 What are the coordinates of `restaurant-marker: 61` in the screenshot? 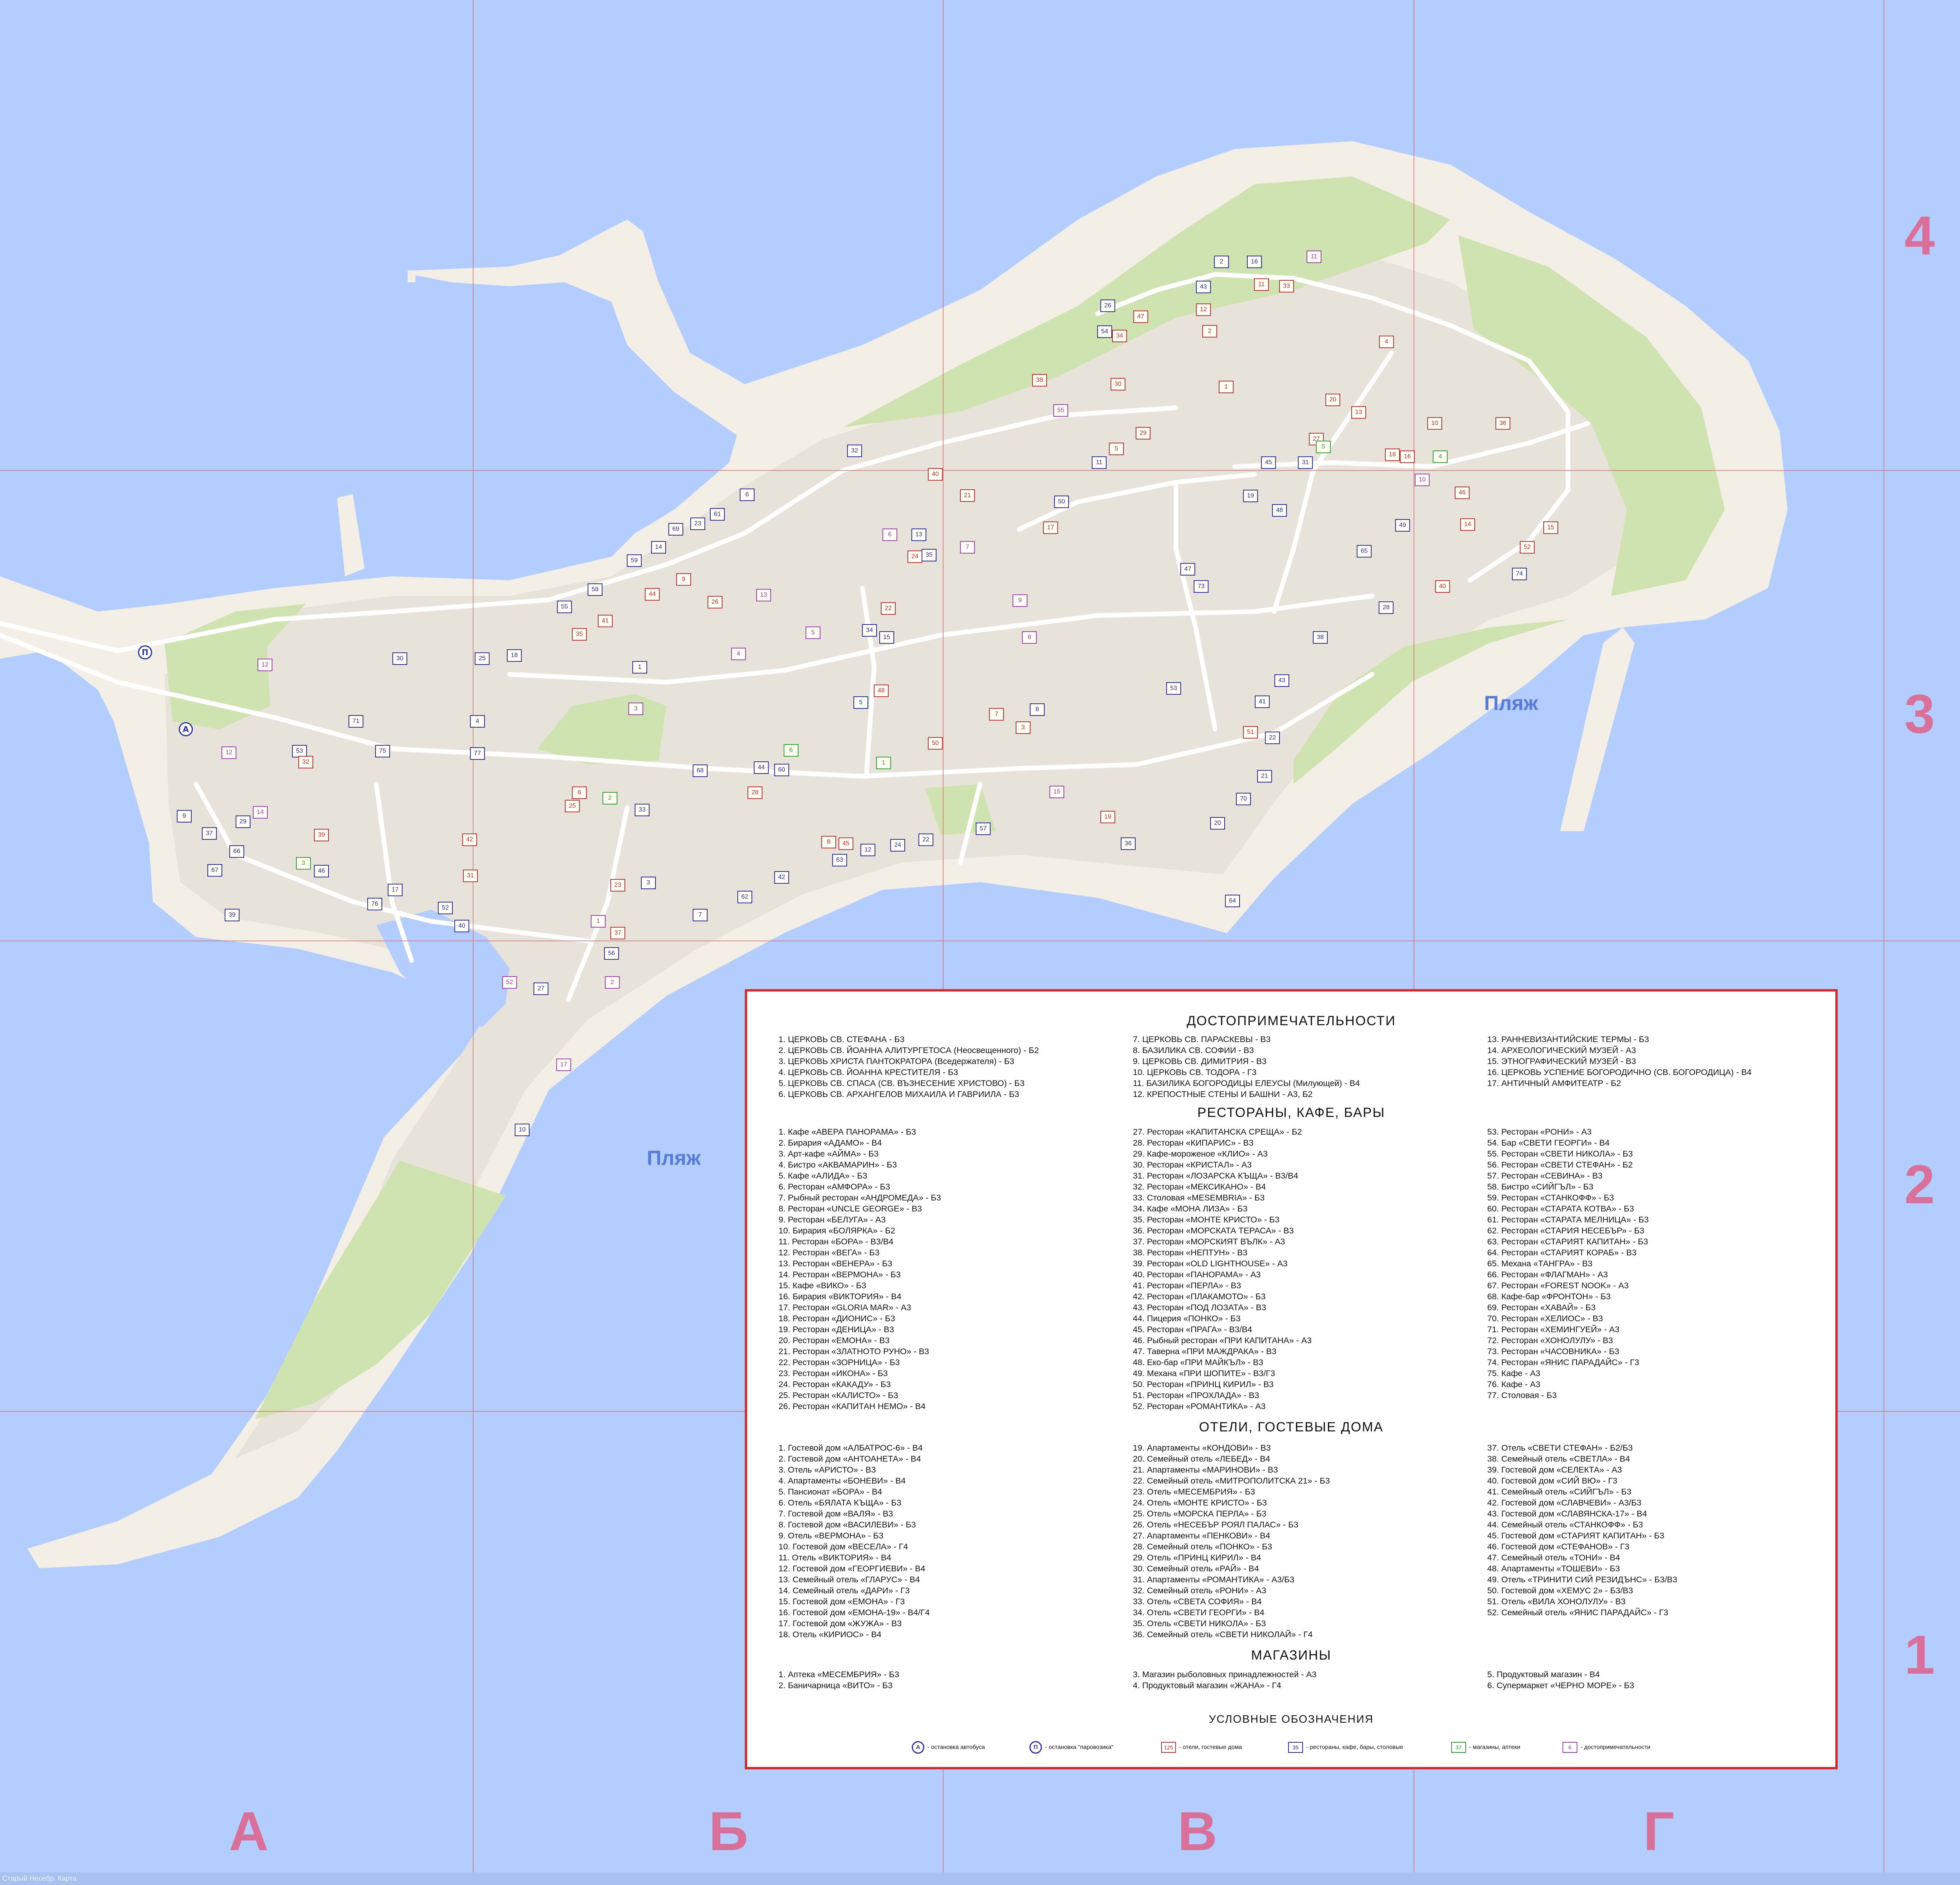 It's located at (717, 514).